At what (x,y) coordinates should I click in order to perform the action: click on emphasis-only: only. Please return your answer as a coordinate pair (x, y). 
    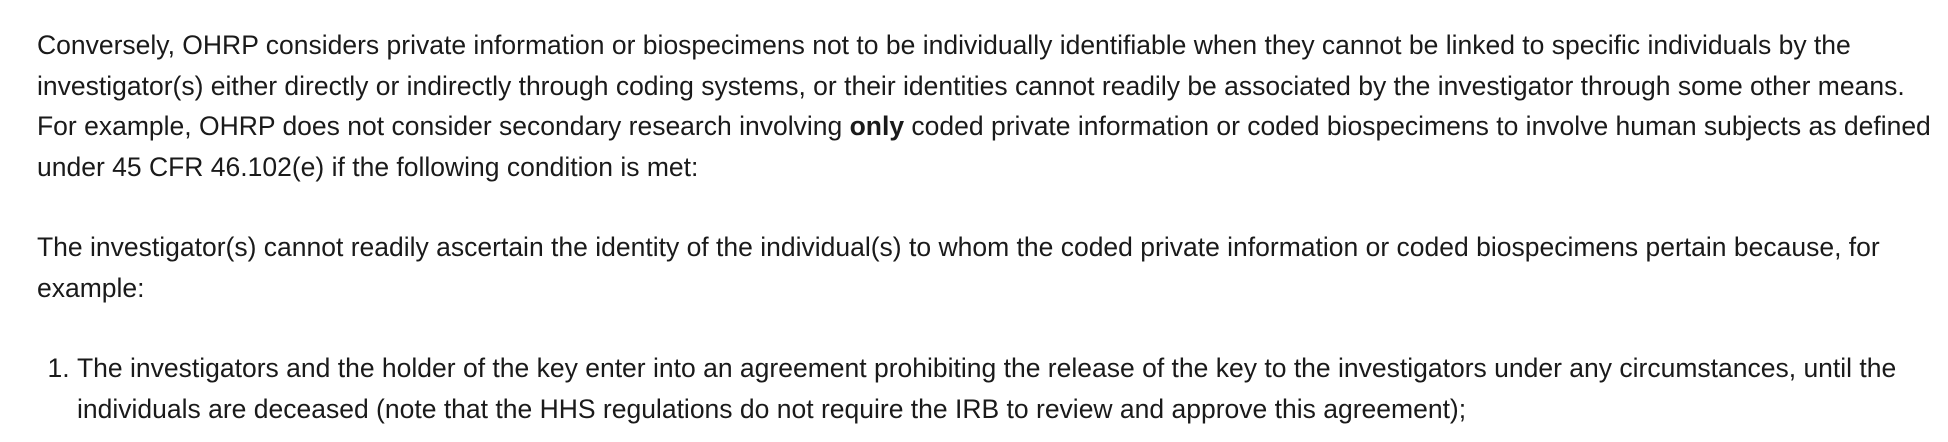
    Looking at the image, I should click on (877, 126).